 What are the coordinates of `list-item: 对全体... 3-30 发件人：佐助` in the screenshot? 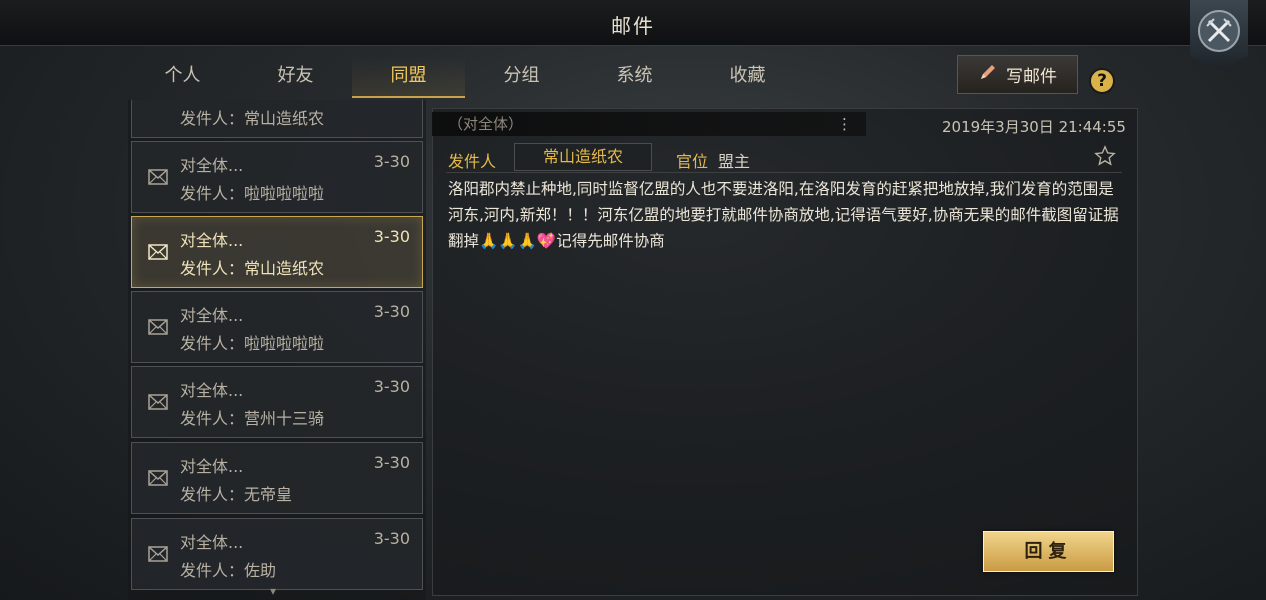 It's located at (277, 554).